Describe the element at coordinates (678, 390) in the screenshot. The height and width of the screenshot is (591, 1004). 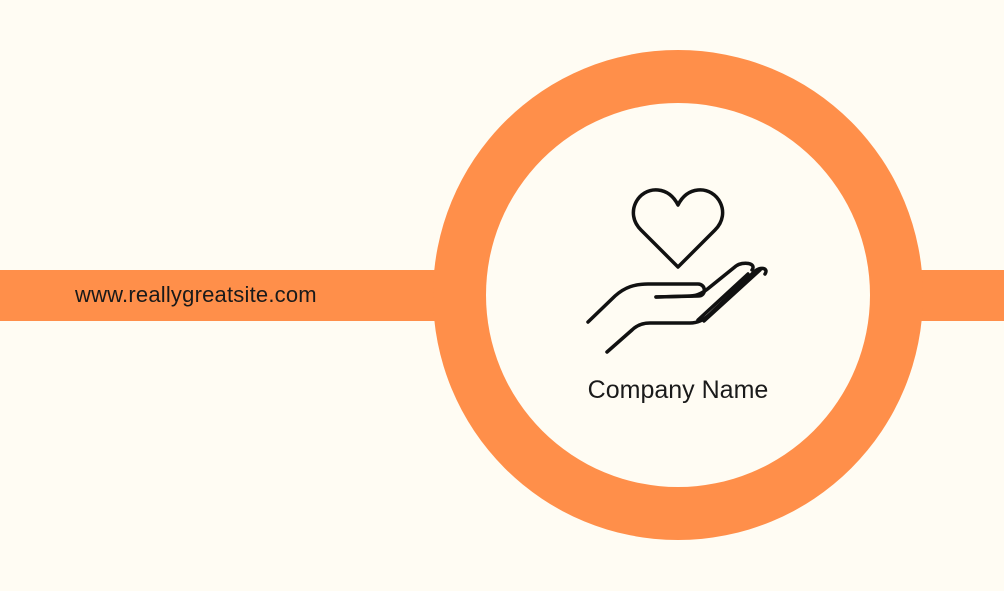
I see `company-name: Company Name` at that location.